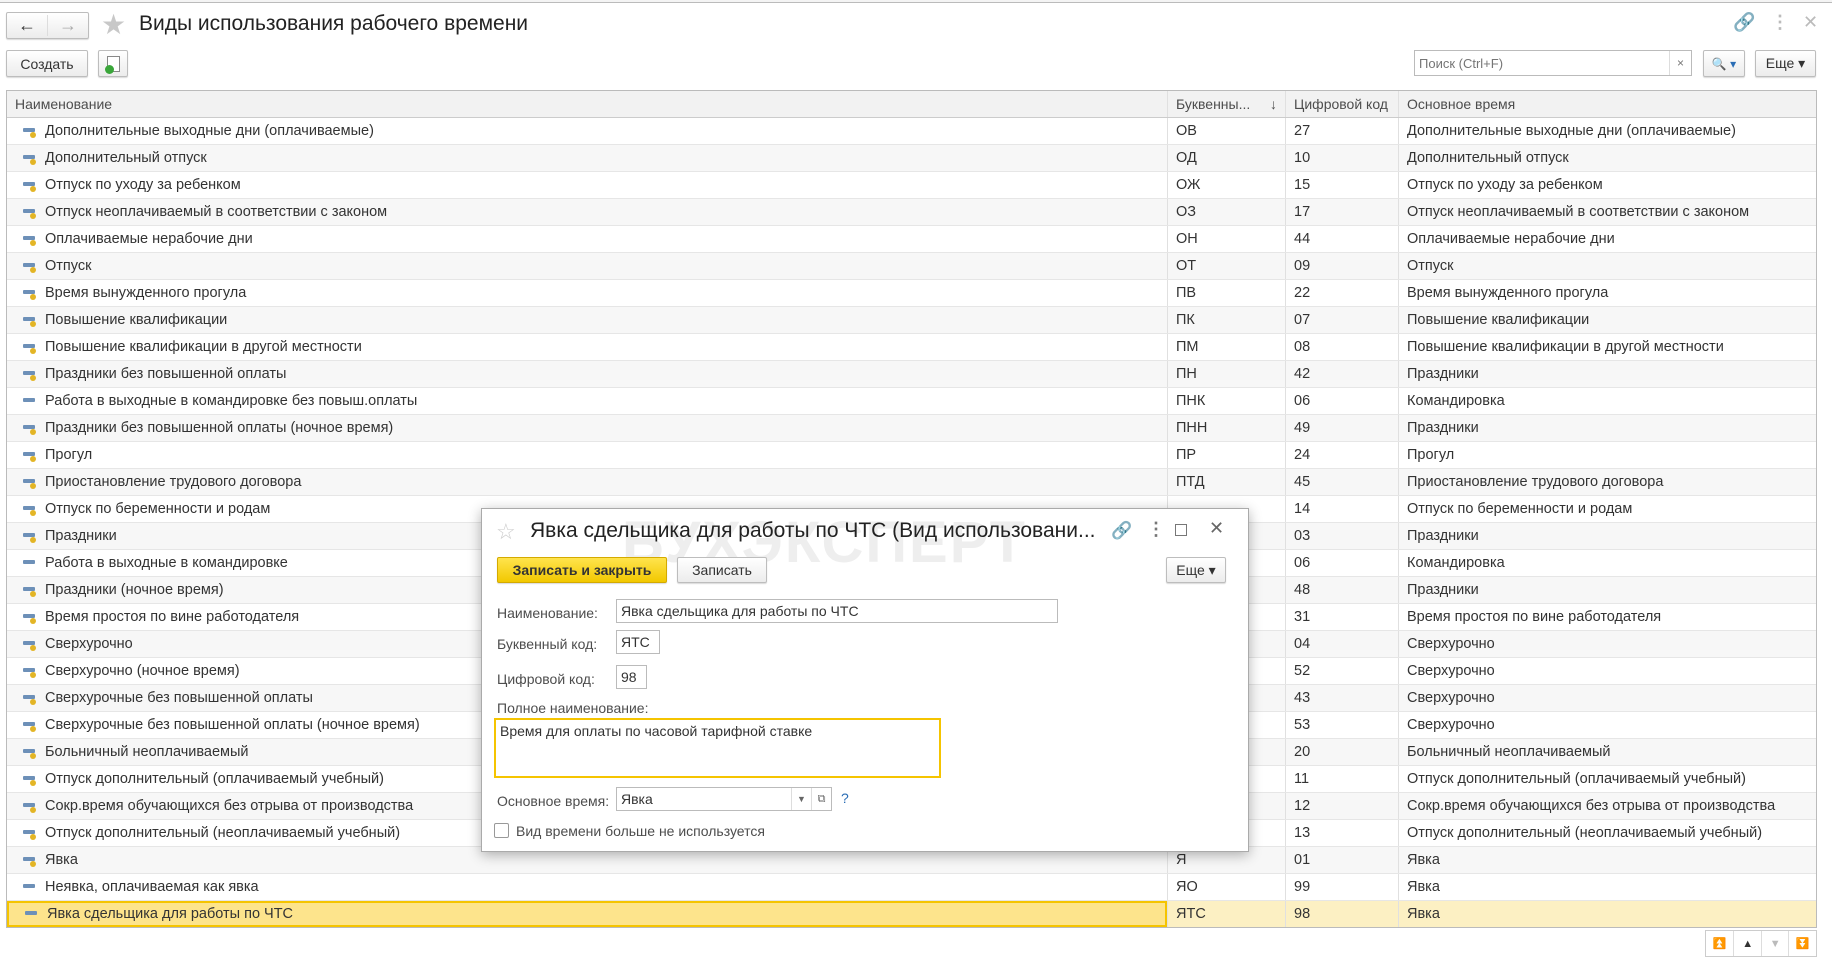 The height and width of the screenshot is (962, 1832). What do you see at coordinates (1226, 320) in the screenshot?
I see `cell-letter-code: ПК` at bounding box center [1226, 320].